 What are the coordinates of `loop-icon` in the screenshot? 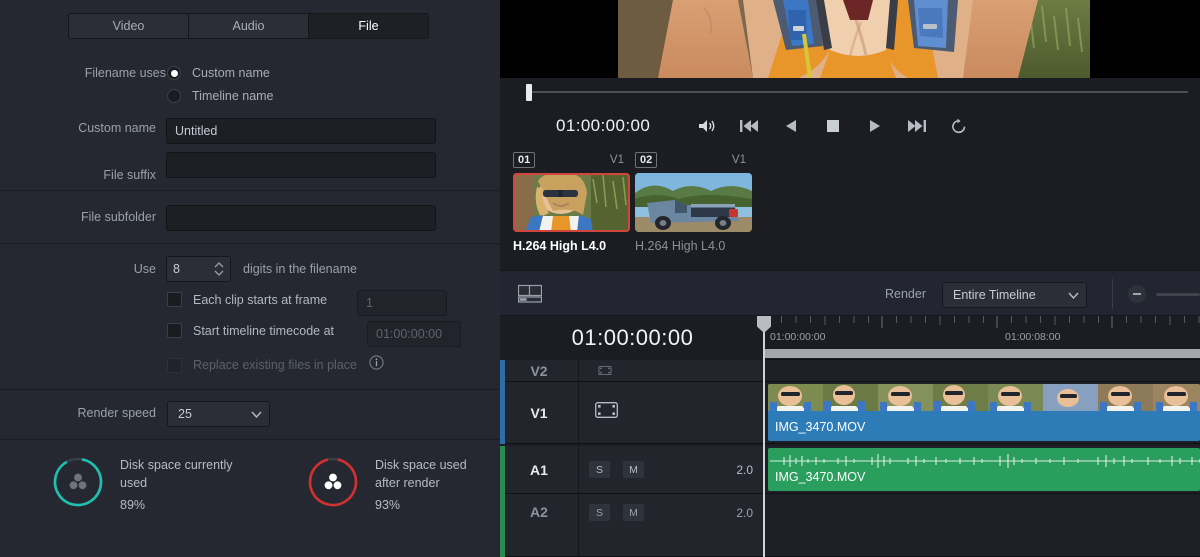 It's located at (959, 126).